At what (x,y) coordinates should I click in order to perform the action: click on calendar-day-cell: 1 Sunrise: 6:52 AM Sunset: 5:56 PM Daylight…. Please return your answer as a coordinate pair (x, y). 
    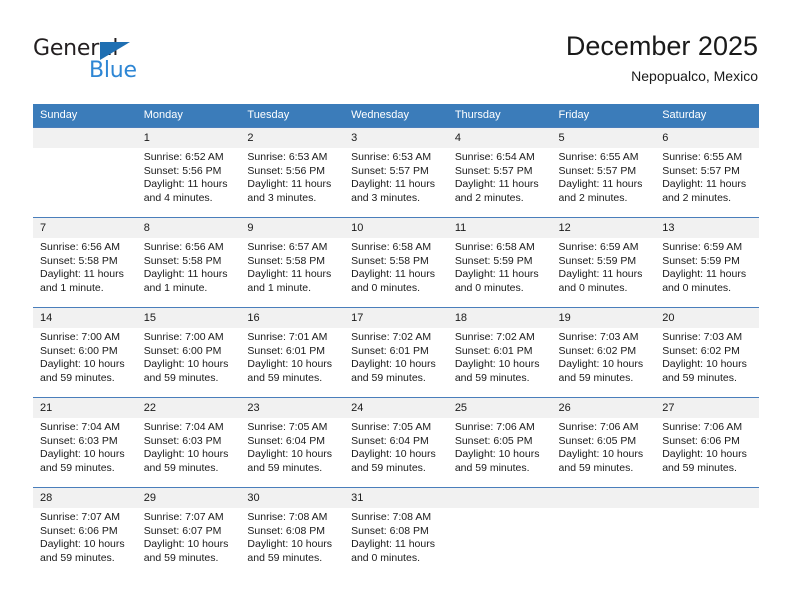
    Looking at the image, I should click on (188, 172).